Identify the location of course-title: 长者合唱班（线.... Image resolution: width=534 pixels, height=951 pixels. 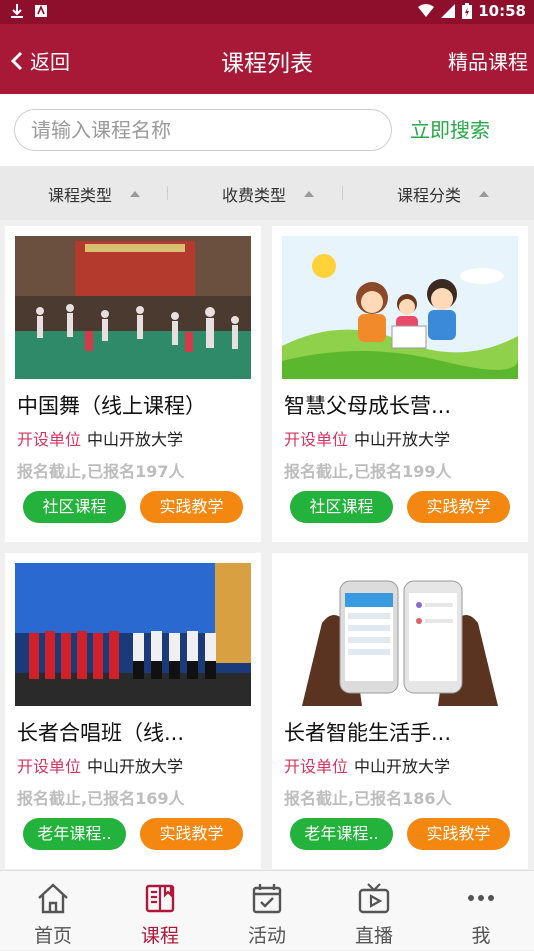
(101, 733).